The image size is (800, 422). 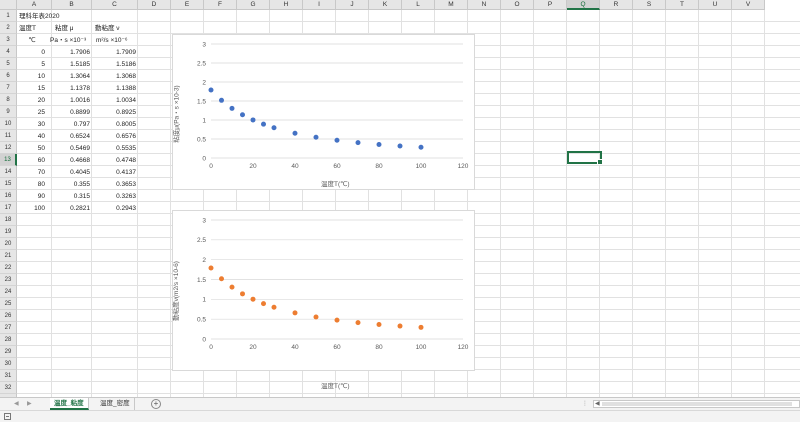 What do you see at coordinates (72, 101) in the screenshot?
I see `cell-viscosity: 1.0016` at bounding box center [72, 101].